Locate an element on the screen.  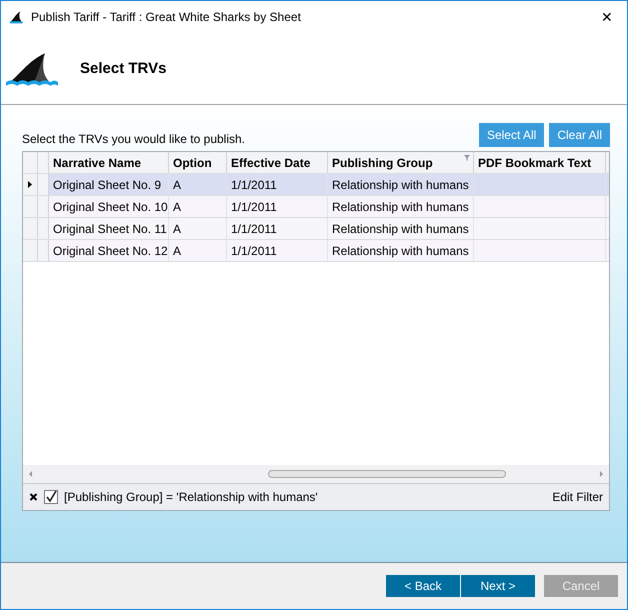
filter-icon is located at coordinates (467, 158).